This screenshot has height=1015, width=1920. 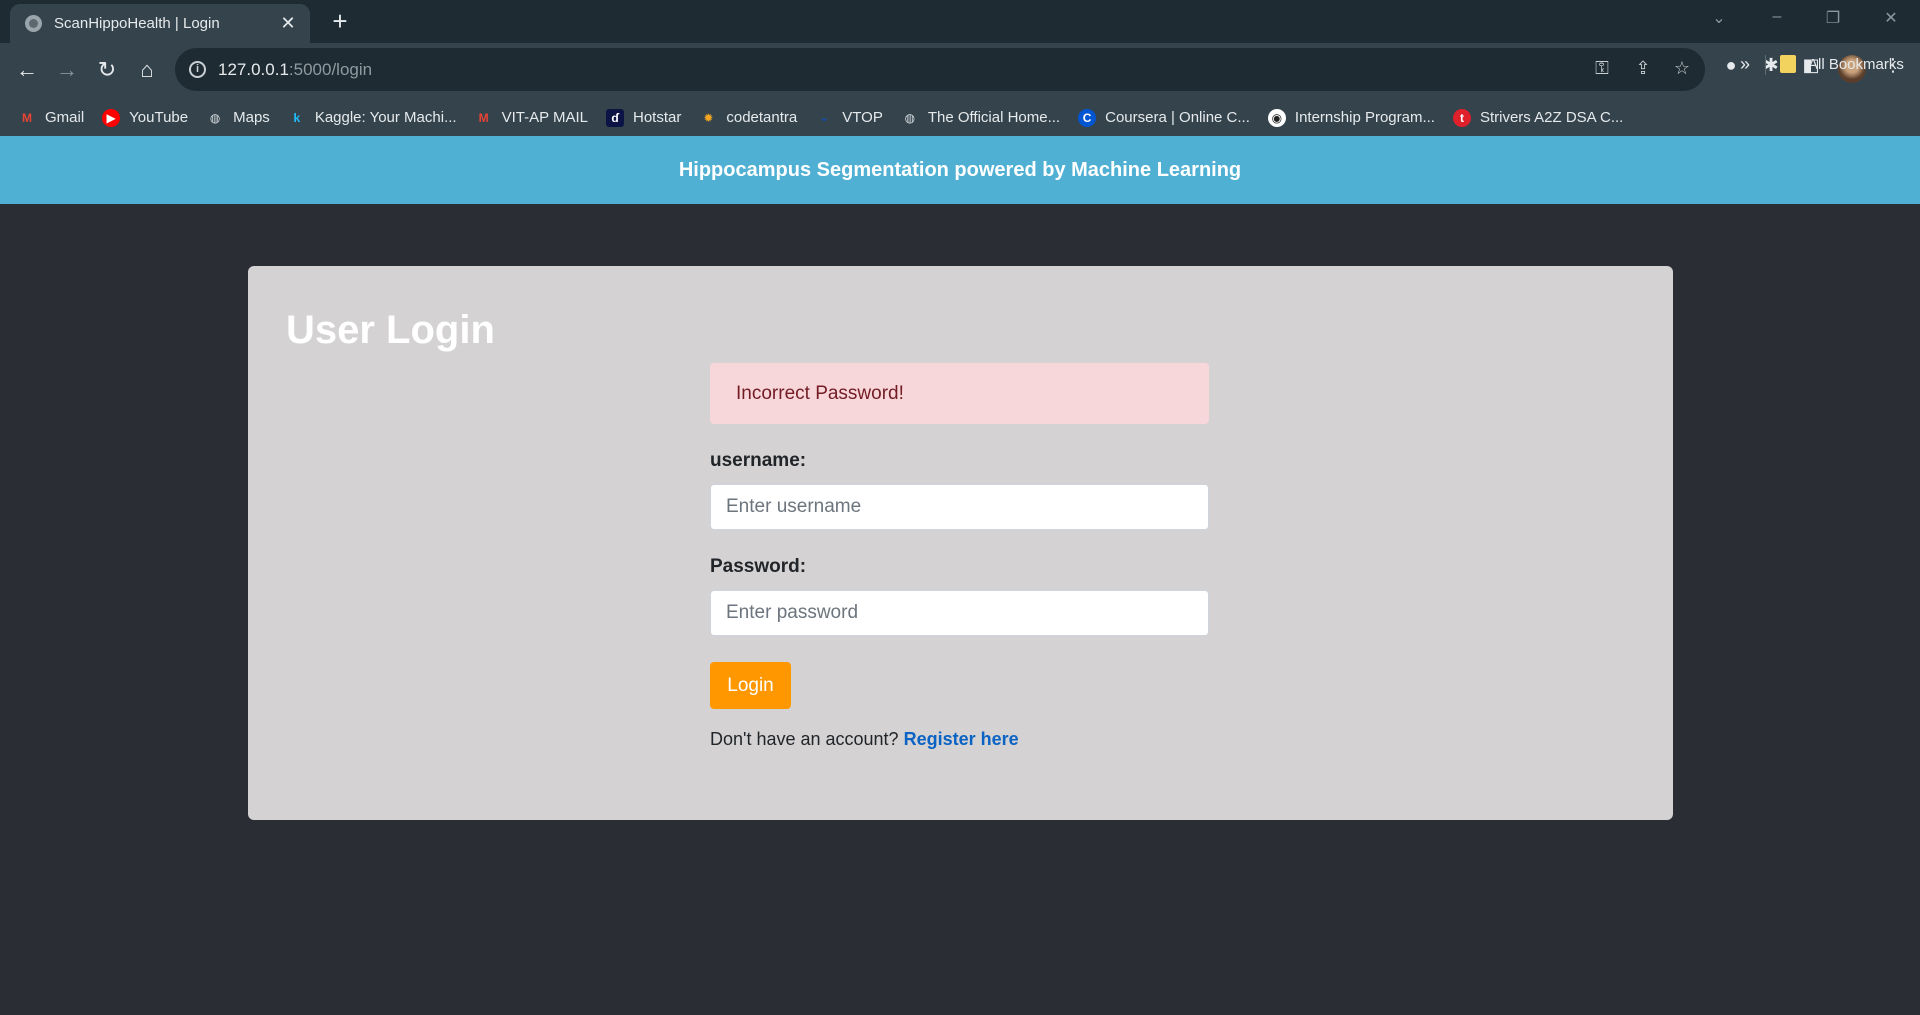 I want to click on more-bookmarks-icon: », so click(x=1745, y=64).